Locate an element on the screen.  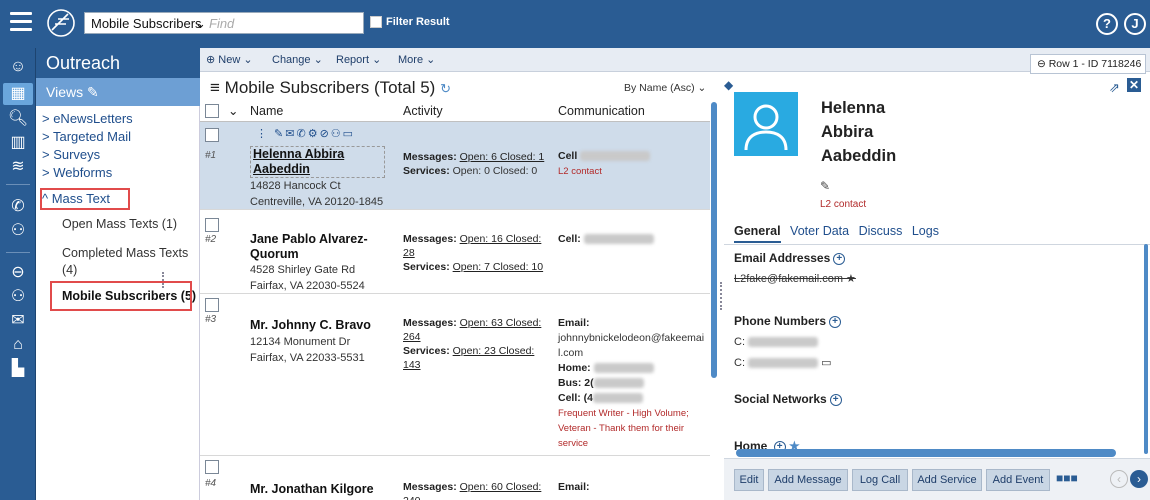
more-label: More is located at coordinates (411, 60).